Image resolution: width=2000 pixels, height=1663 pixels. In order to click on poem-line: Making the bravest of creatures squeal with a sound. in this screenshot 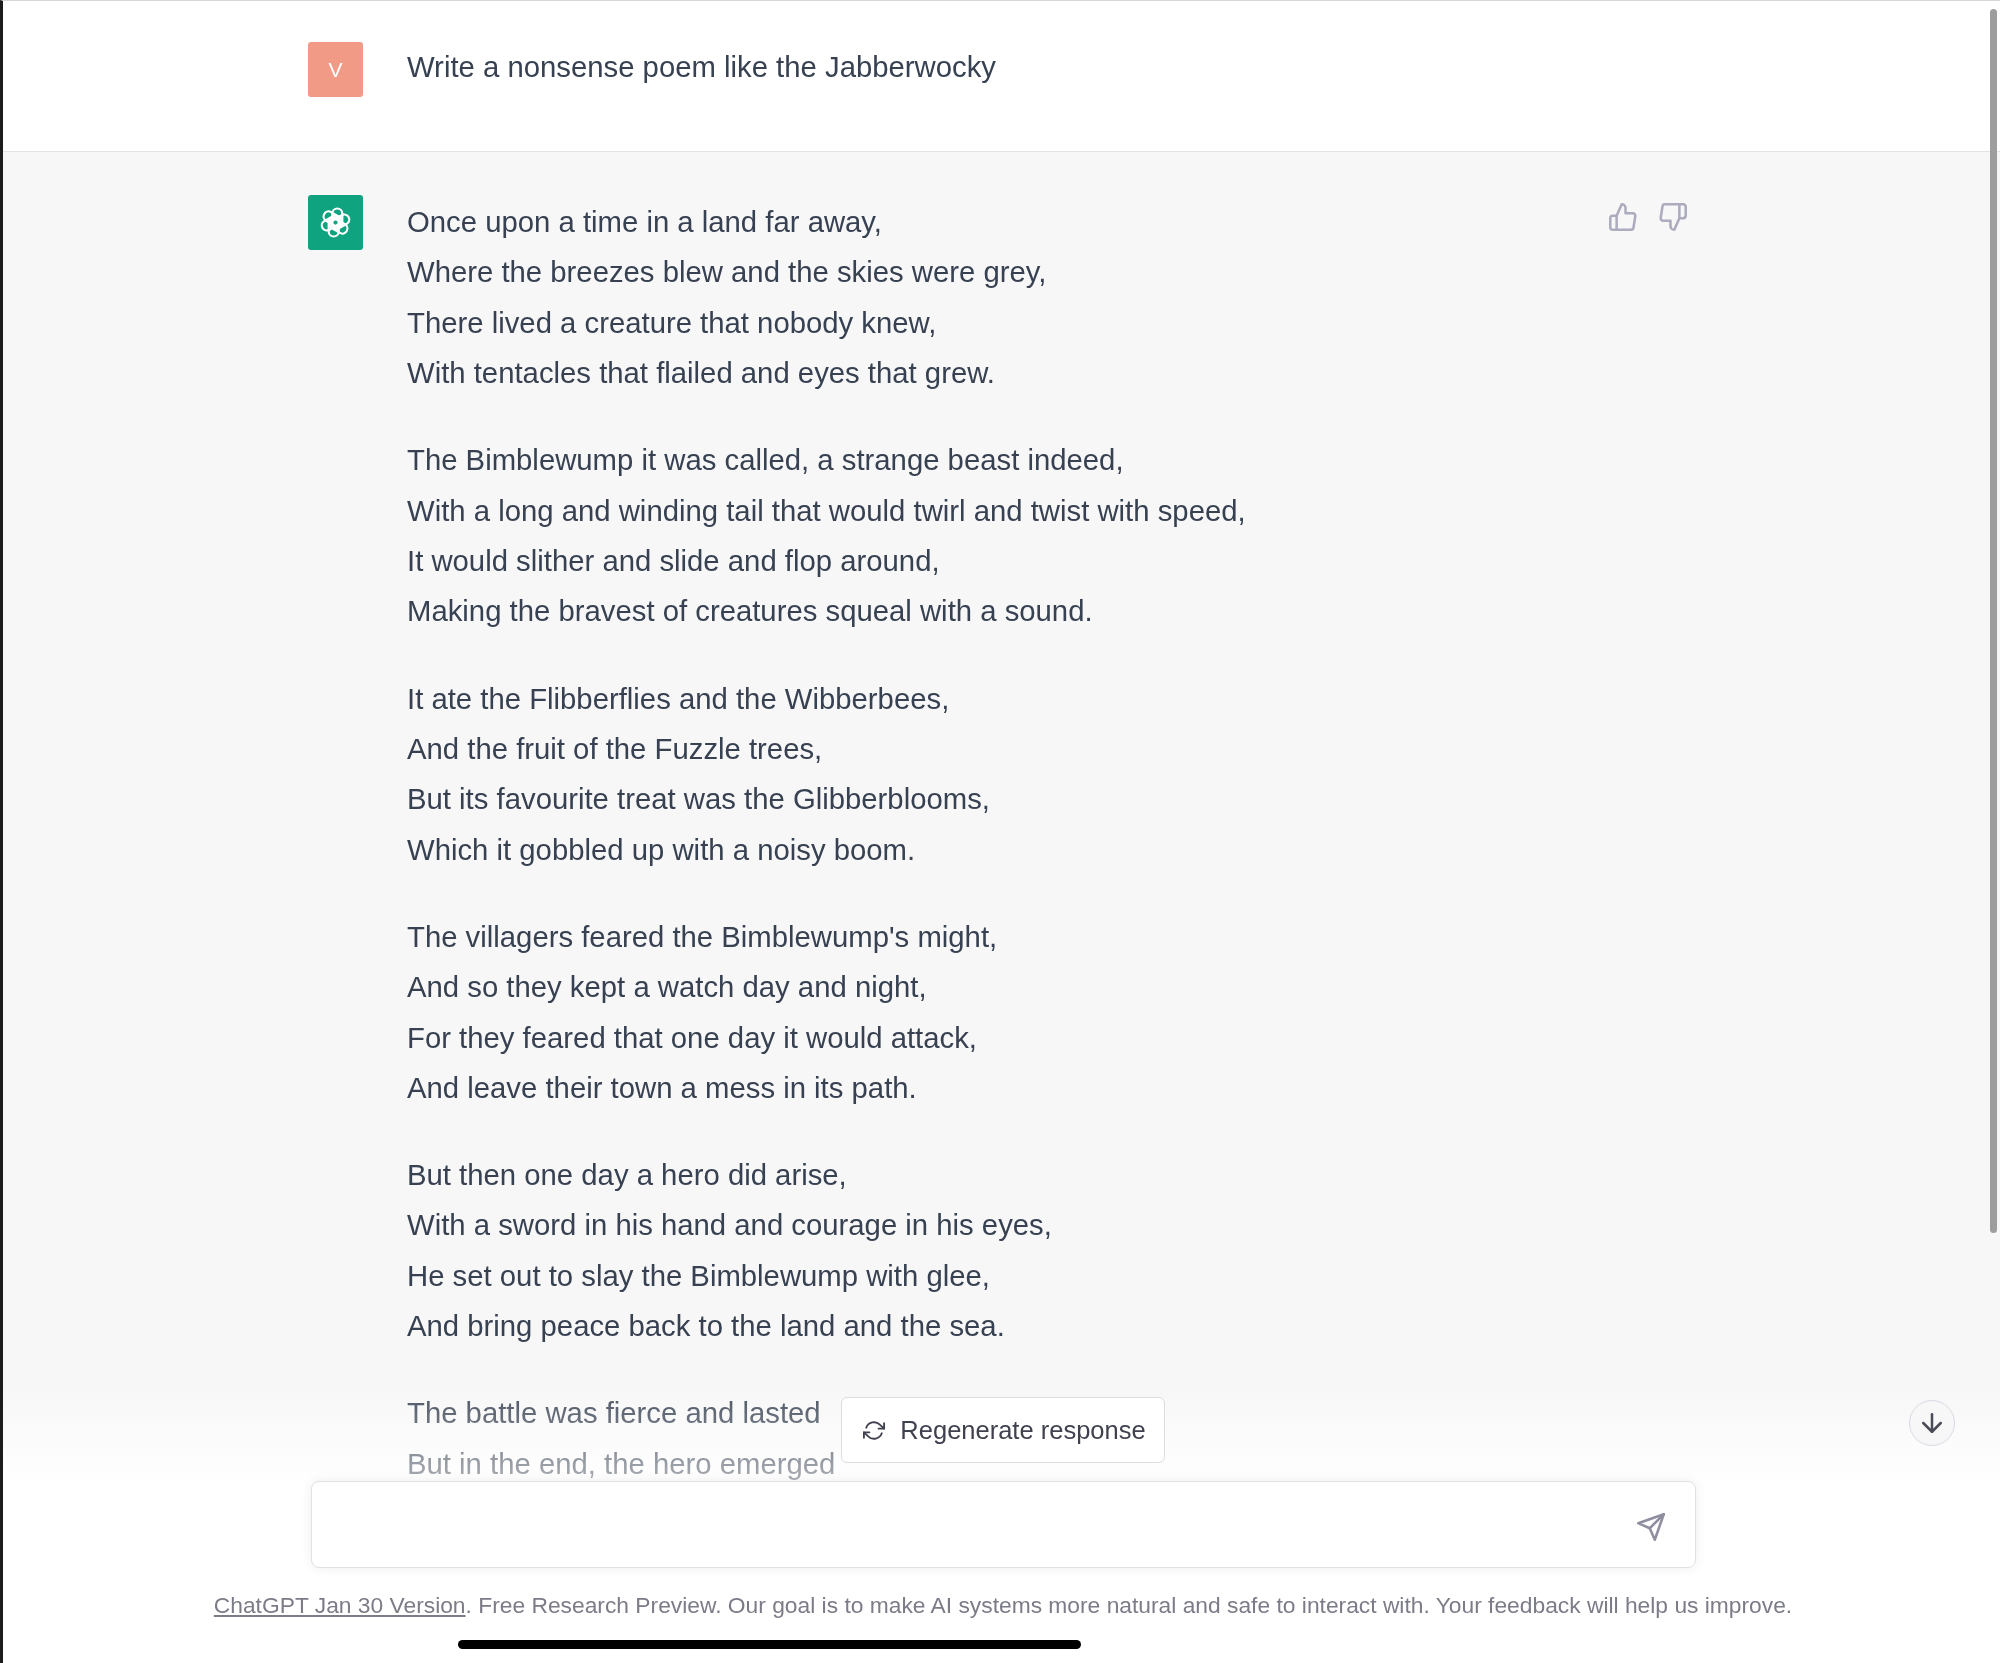, I will do `click(750, 611)`.